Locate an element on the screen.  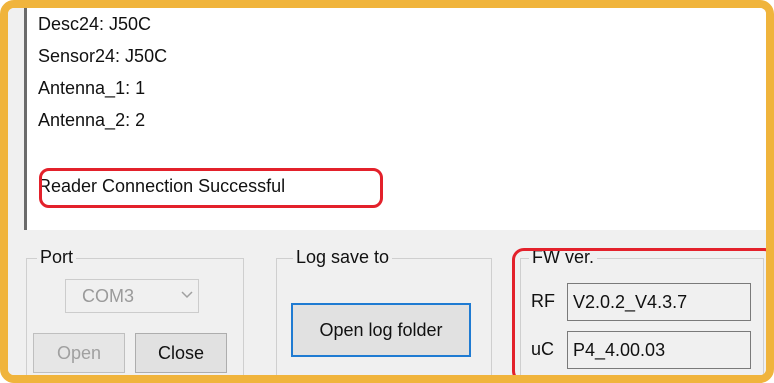
port-group: Port COM3 Open Close is located at coordinates (135, 311).